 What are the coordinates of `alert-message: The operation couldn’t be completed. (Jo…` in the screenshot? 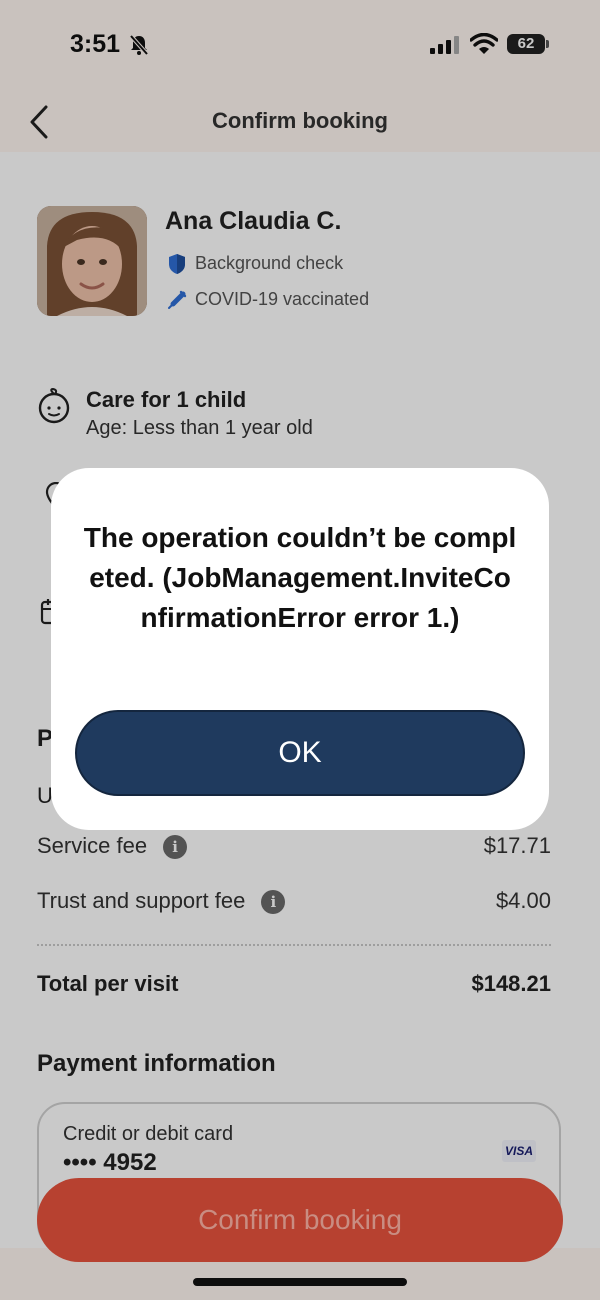 It's located at (300, 577).